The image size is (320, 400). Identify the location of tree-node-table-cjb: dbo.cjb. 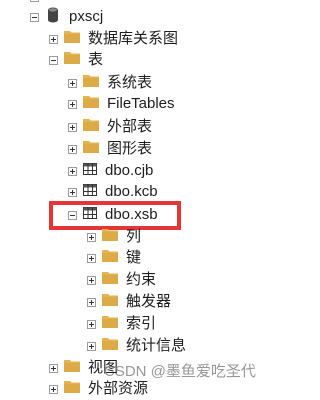
(110, 171).